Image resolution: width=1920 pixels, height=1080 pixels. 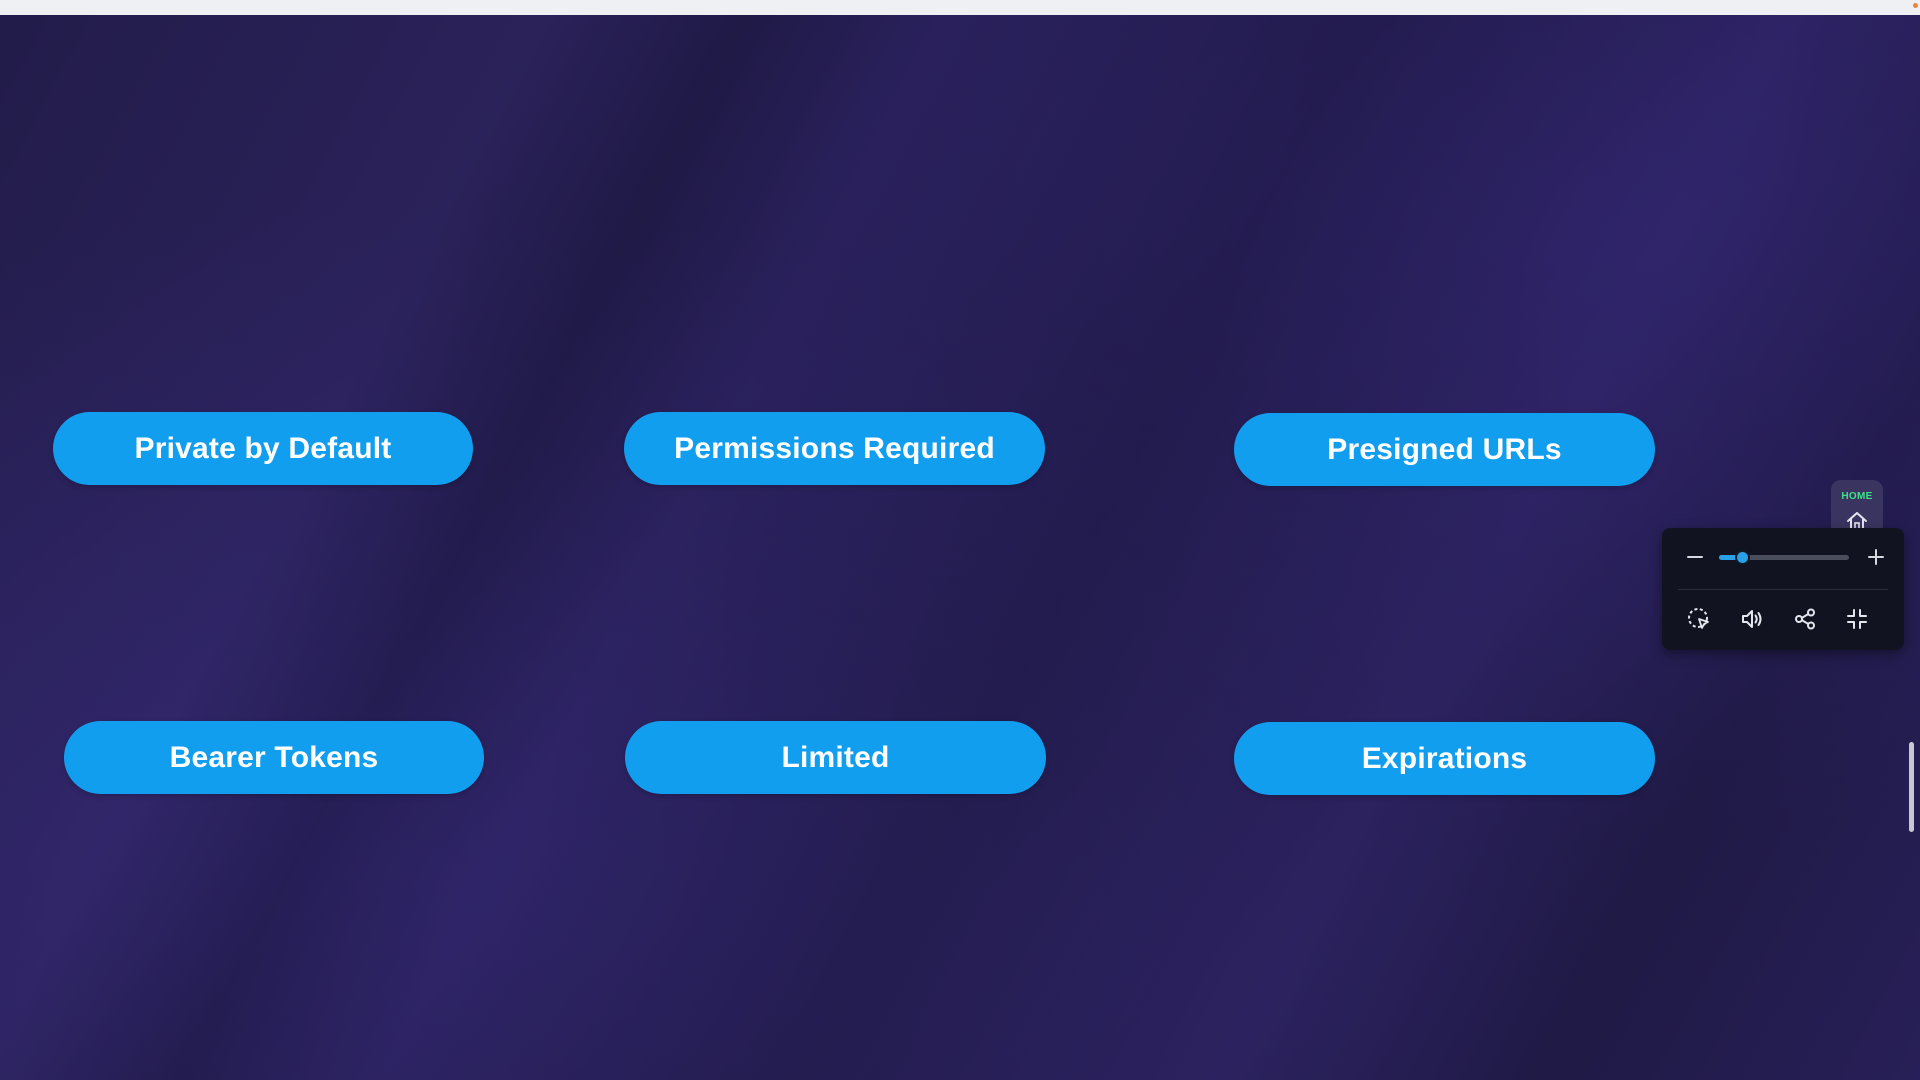 I want to click on home-label: HOME, so click(x=1857, y=496).